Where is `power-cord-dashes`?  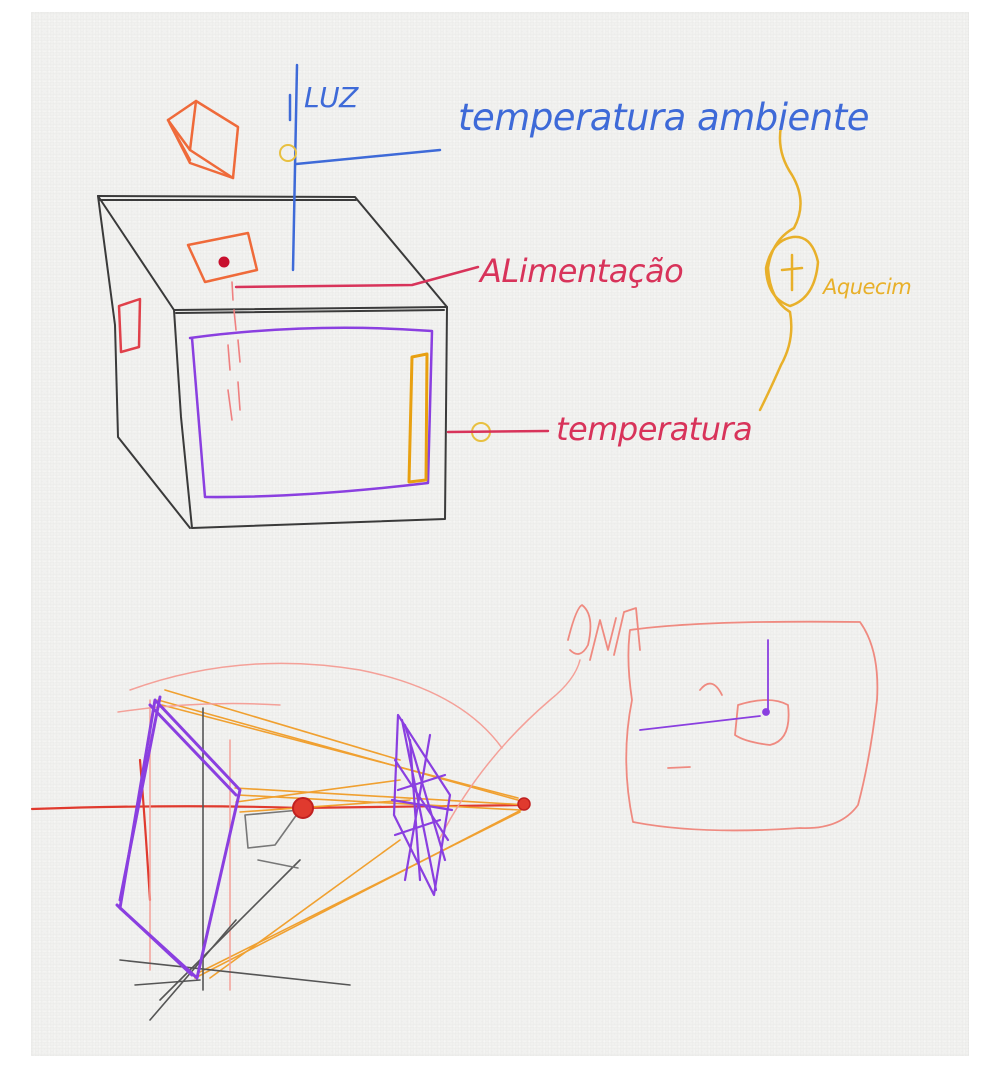 power-cord-dashes is located at coordinates (234, 351).